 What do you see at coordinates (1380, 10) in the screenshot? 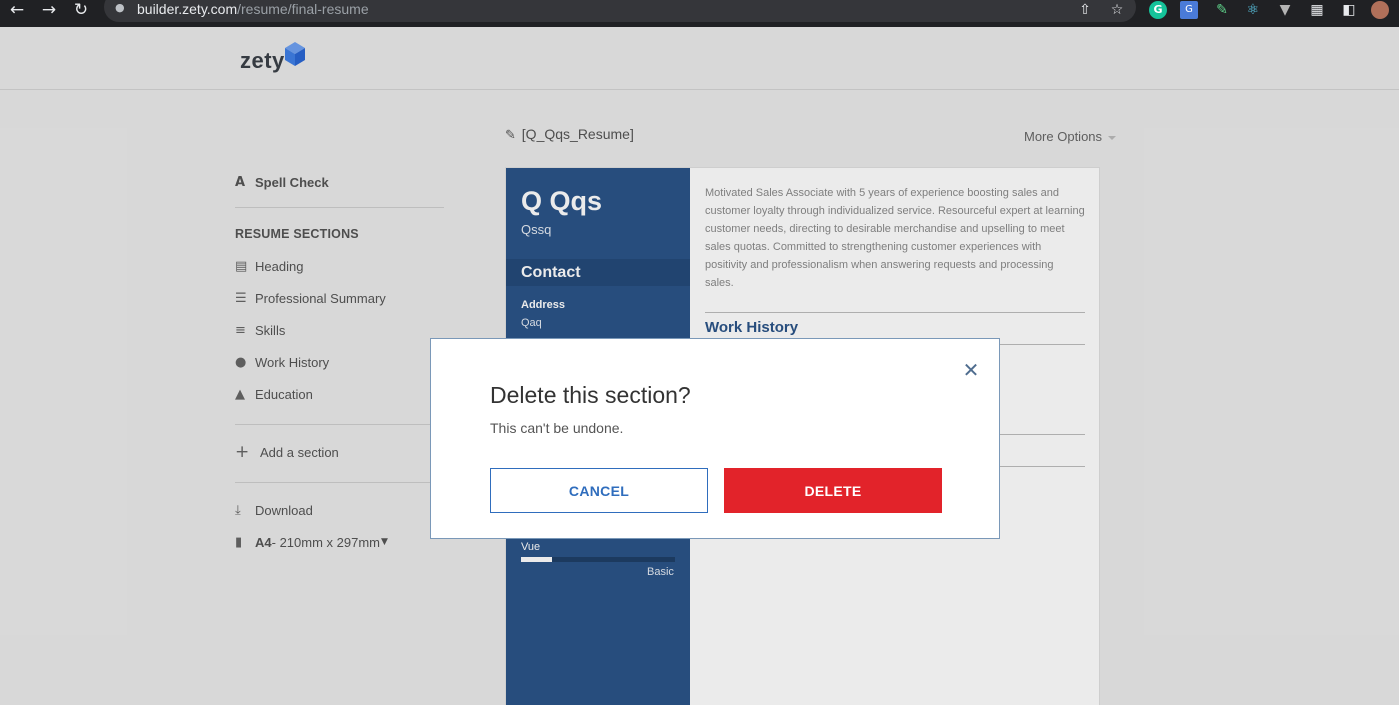
I see `avatar` at bounding box center [1380, 10].